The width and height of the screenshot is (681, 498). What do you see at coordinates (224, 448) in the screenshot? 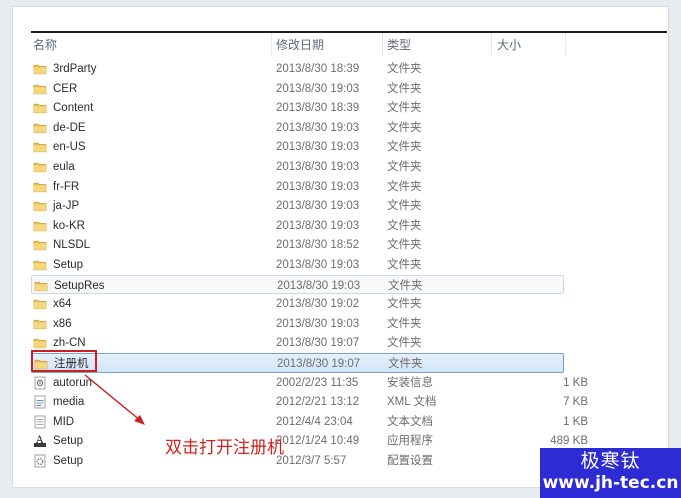
I see `annotation-text: 双击打开注册机` at bounding box center [224, 448].